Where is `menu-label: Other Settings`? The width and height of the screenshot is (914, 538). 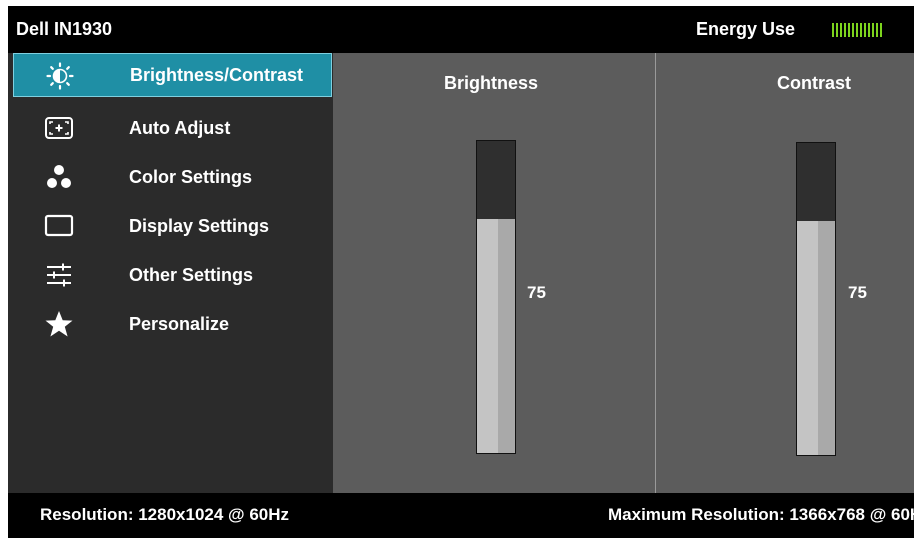 menu-label: Other Settings is located at coordinates (191, 275).